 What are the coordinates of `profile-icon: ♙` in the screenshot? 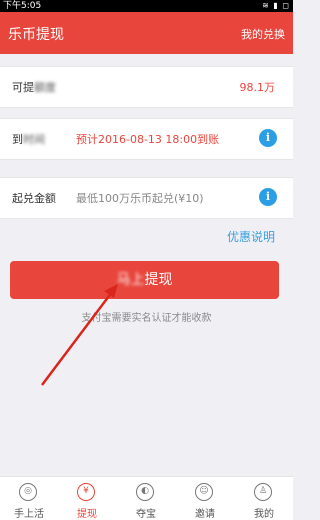 It's located at (263, 492).